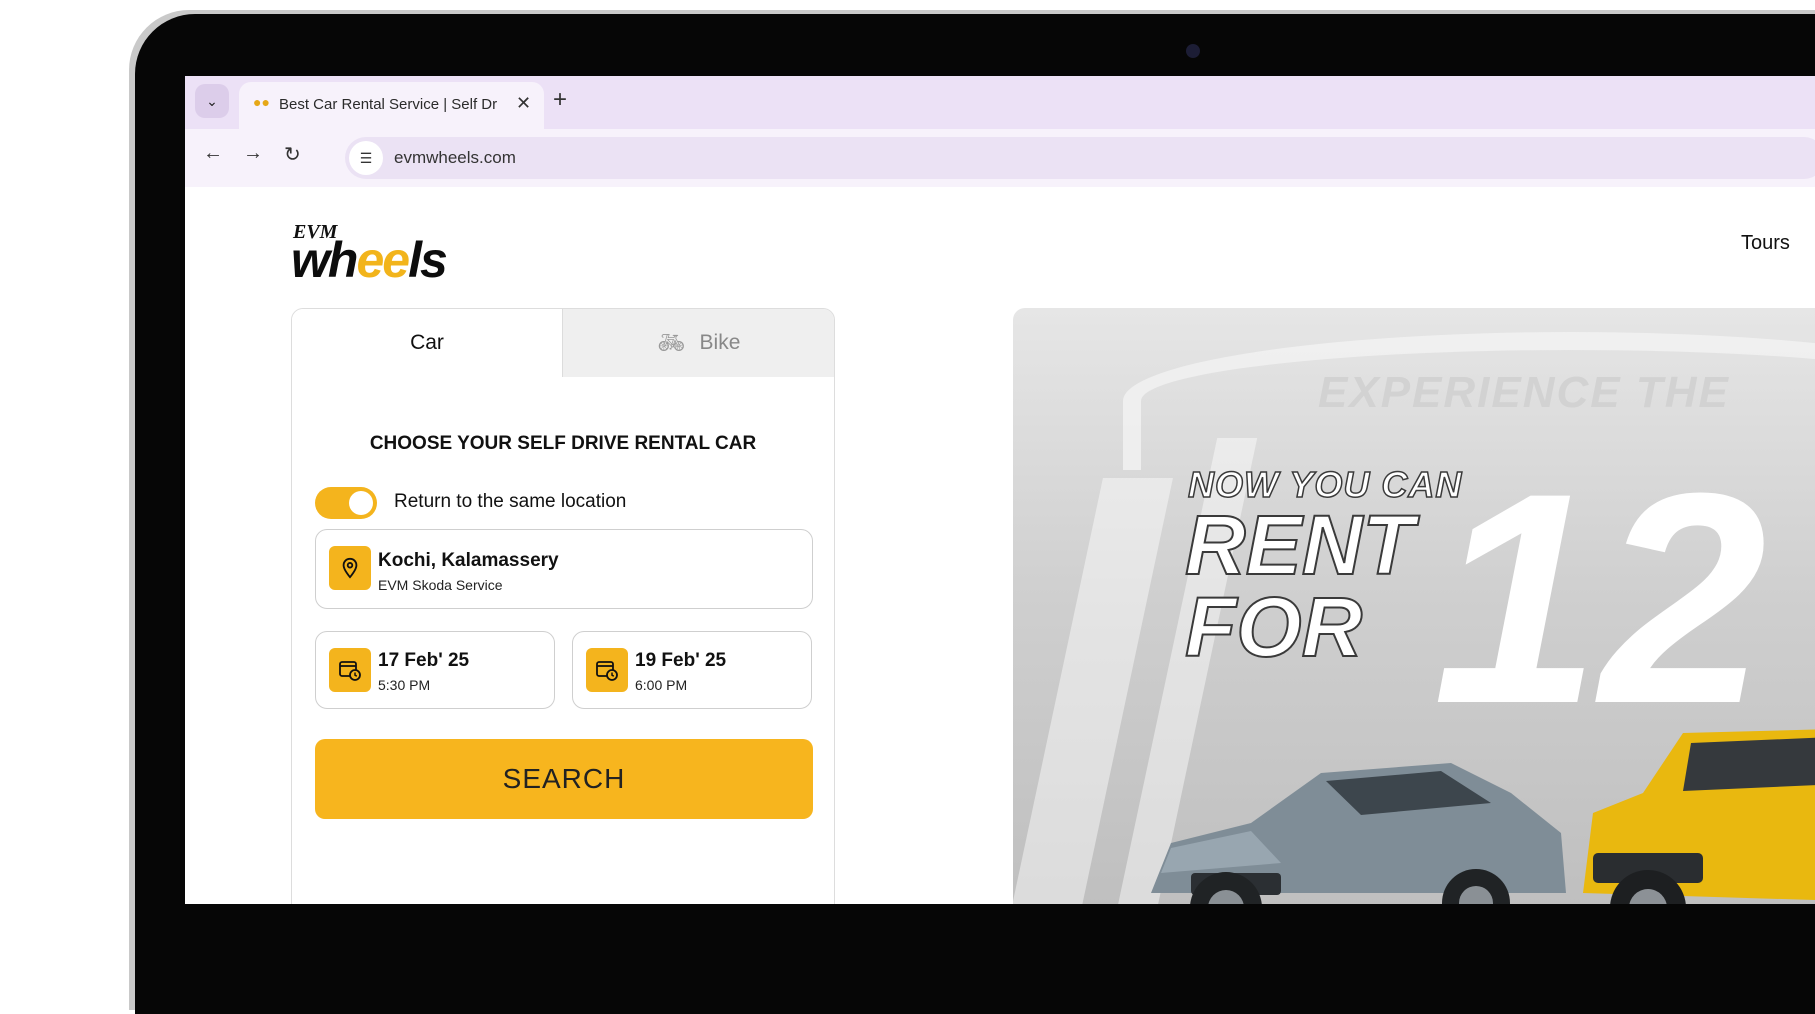 Image resolution: width=1815 pixels, height=1014 pixels. What do you see at coordinates (523, 103) in the screenshot?
I see `close-icon: ✕` at bounding box center [523, 103].